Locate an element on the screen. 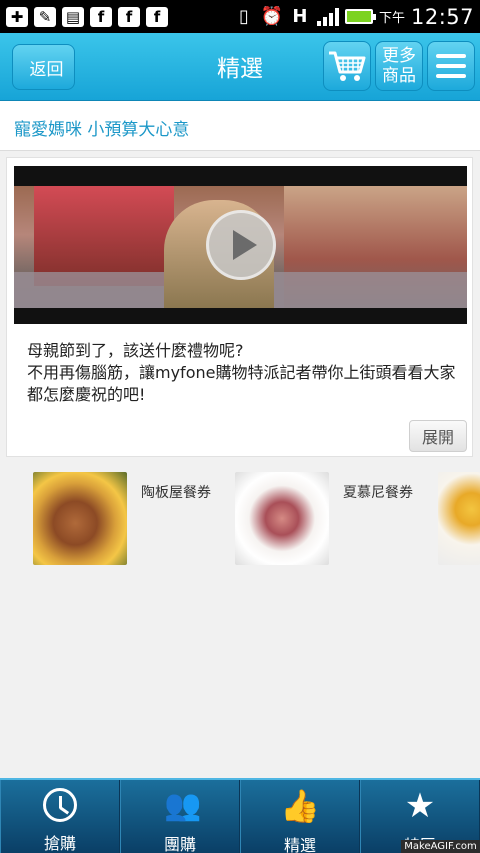 The image size is (480, 853). app-header: 返回 精選 更多 商品 is located at coordinates (240, 67).